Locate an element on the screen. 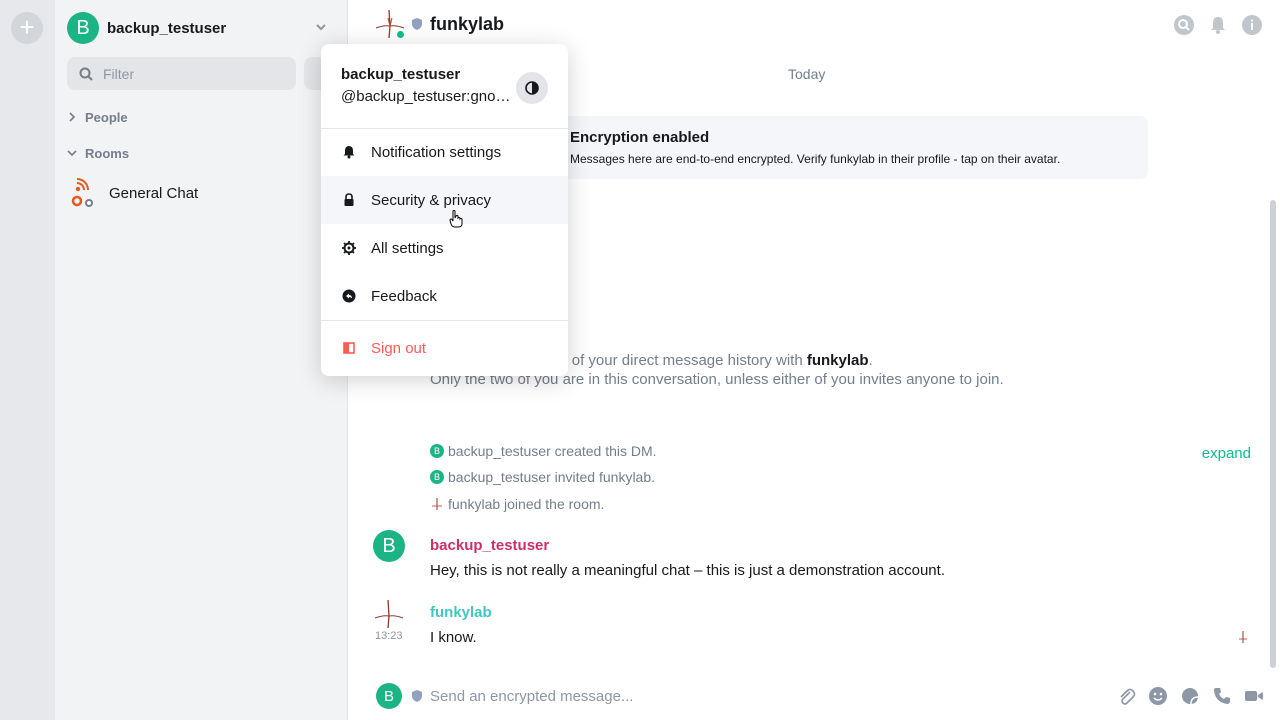  user-display-name: backup_testuser is located at coordinates (167, 28).